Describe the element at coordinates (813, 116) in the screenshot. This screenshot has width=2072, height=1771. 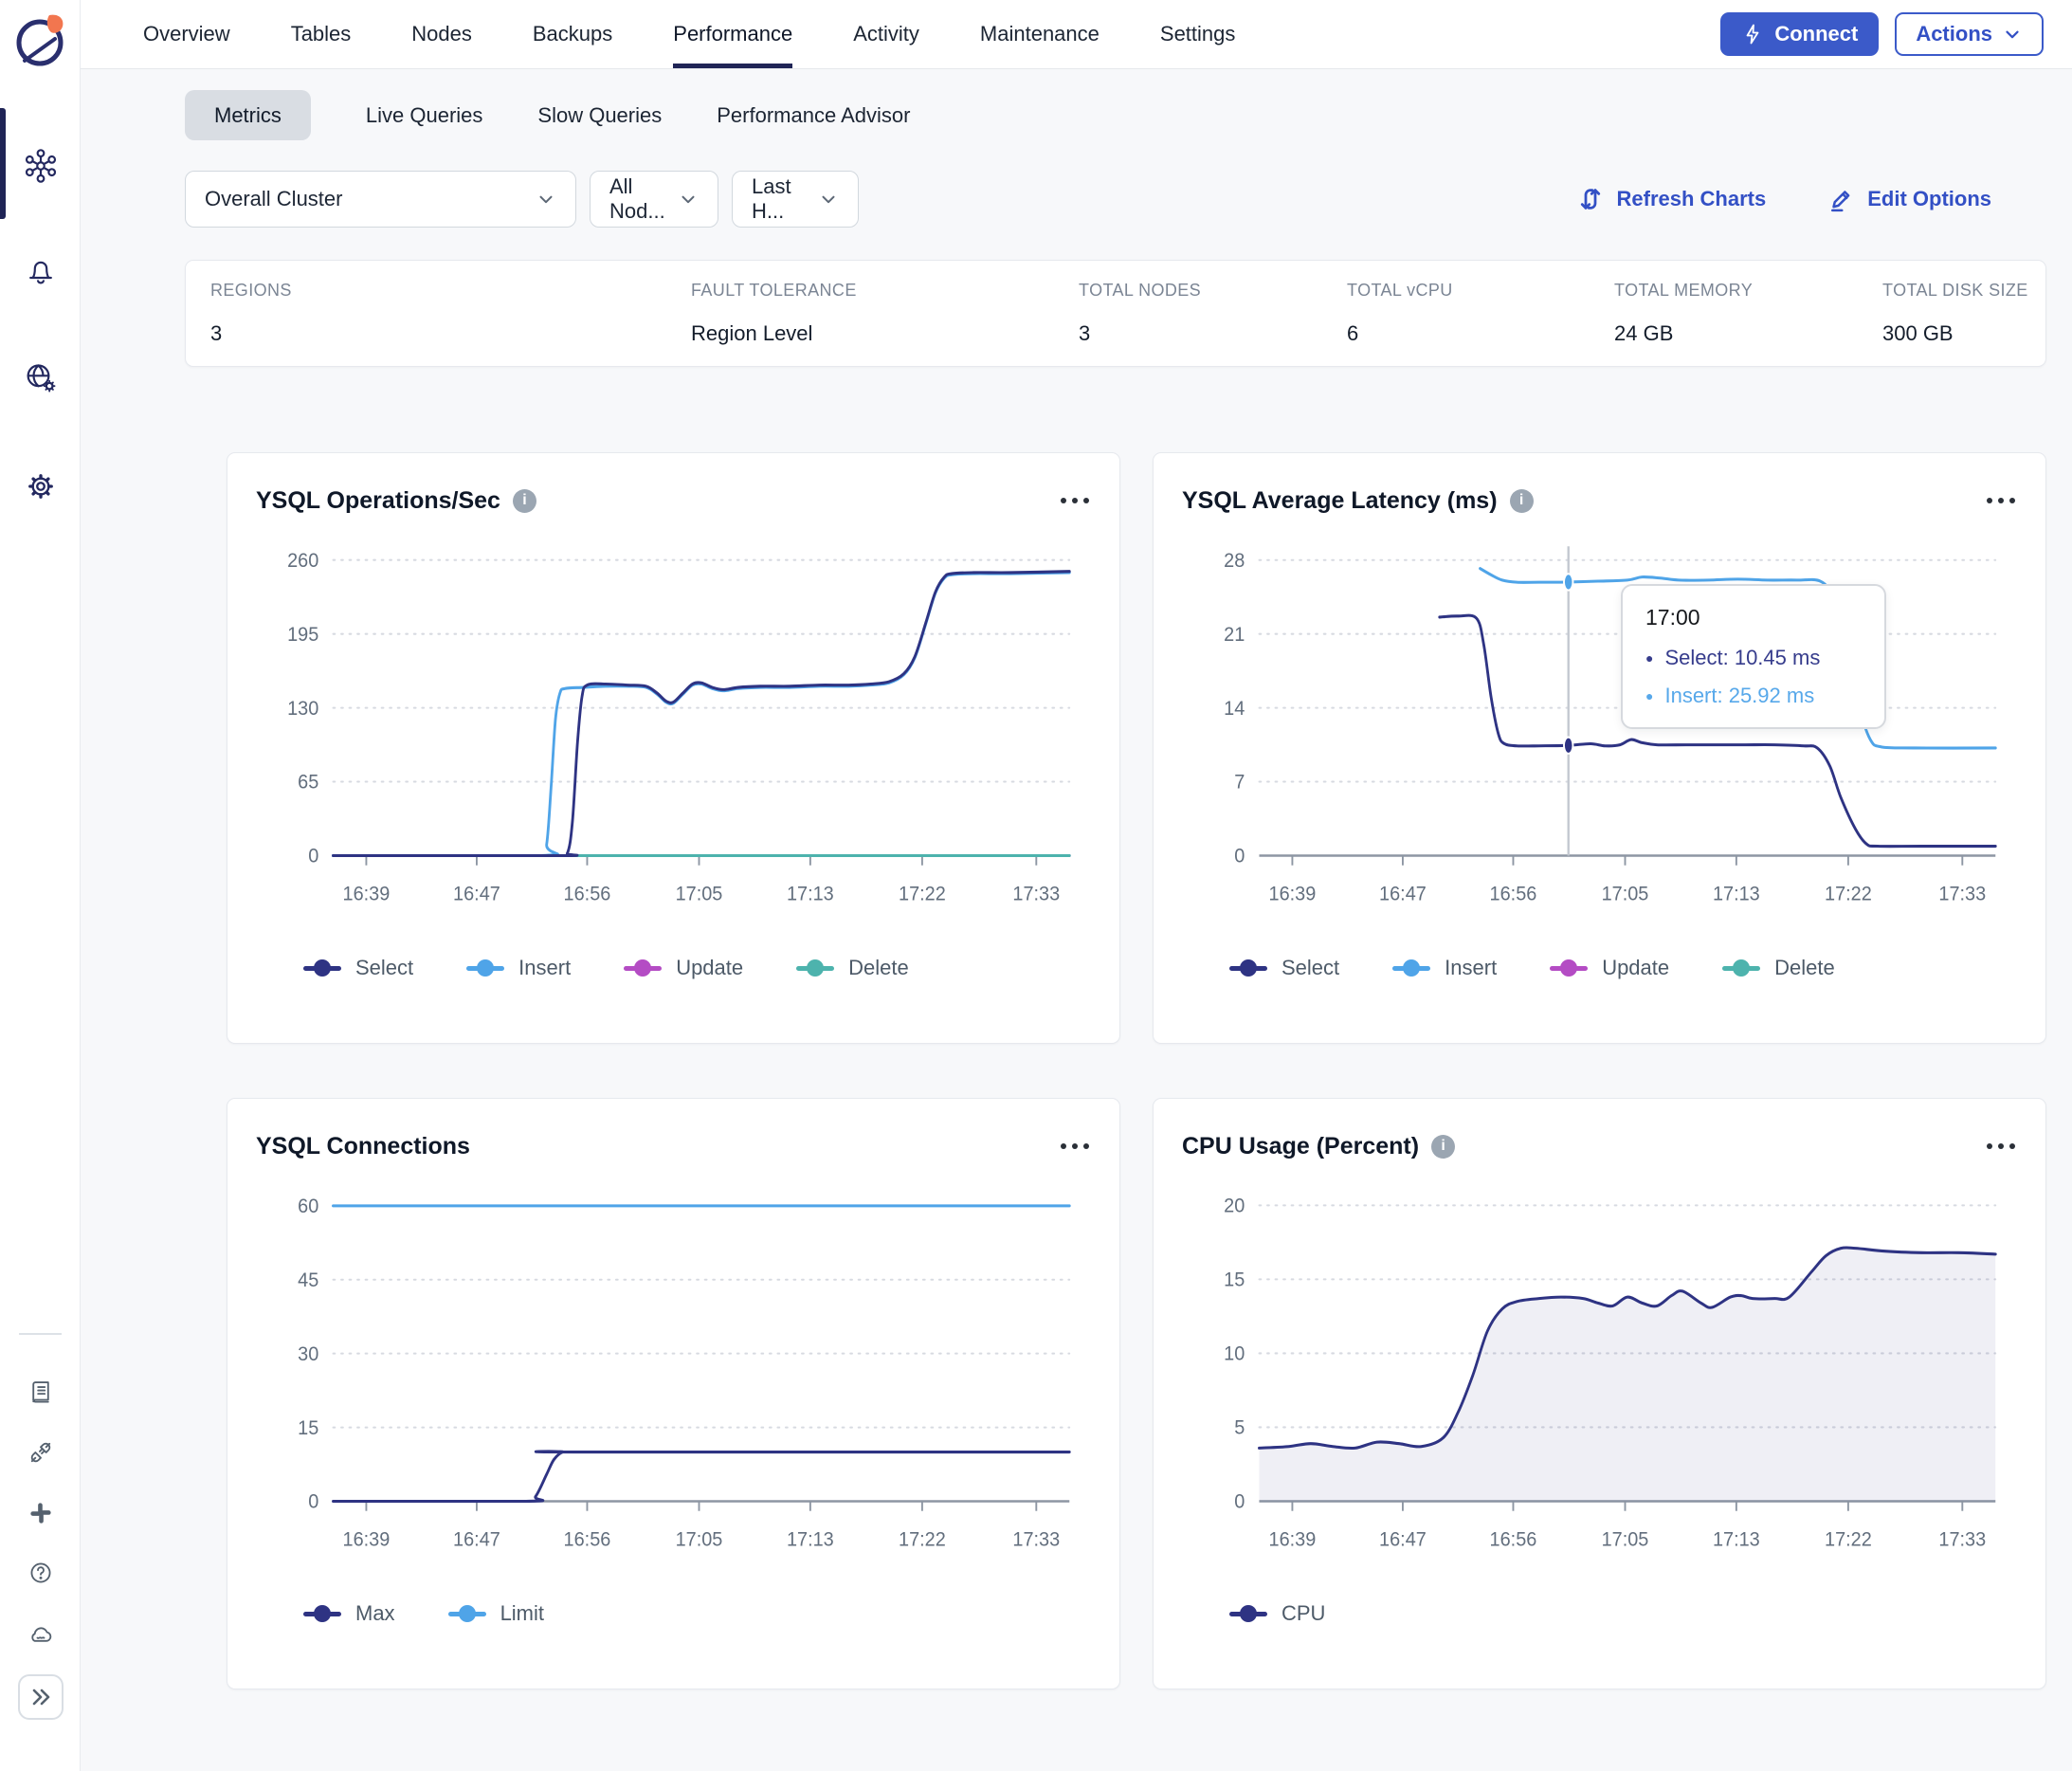
I see `subtab-performance-advisor: Performance Advisor` at that location.